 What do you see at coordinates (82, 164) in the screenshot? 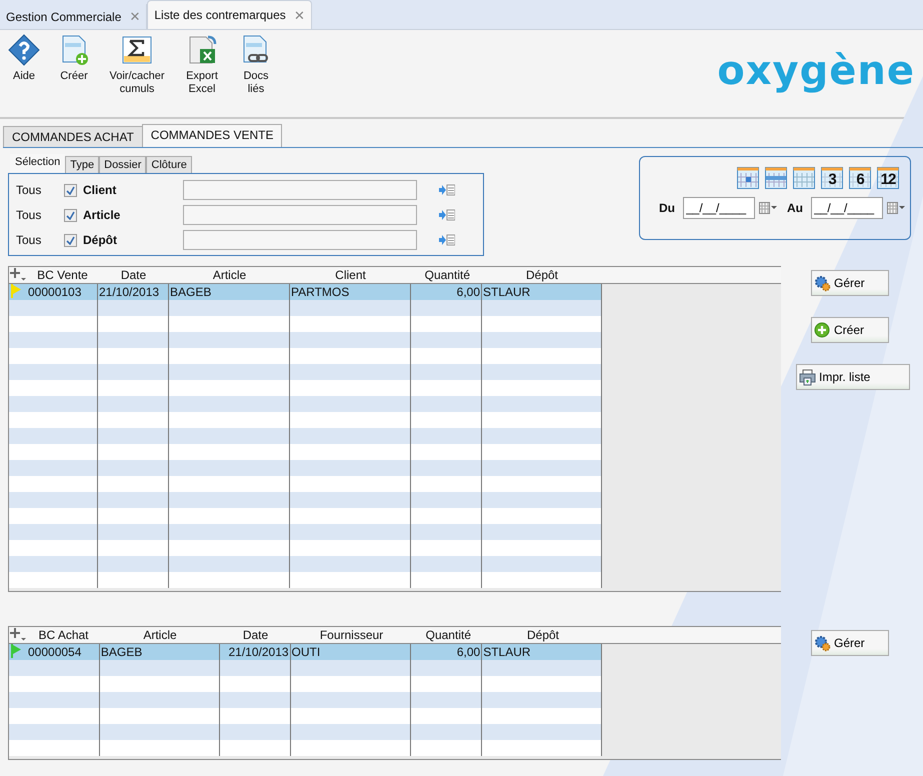
I see `tab: Type` at bounding box center [82, 164].